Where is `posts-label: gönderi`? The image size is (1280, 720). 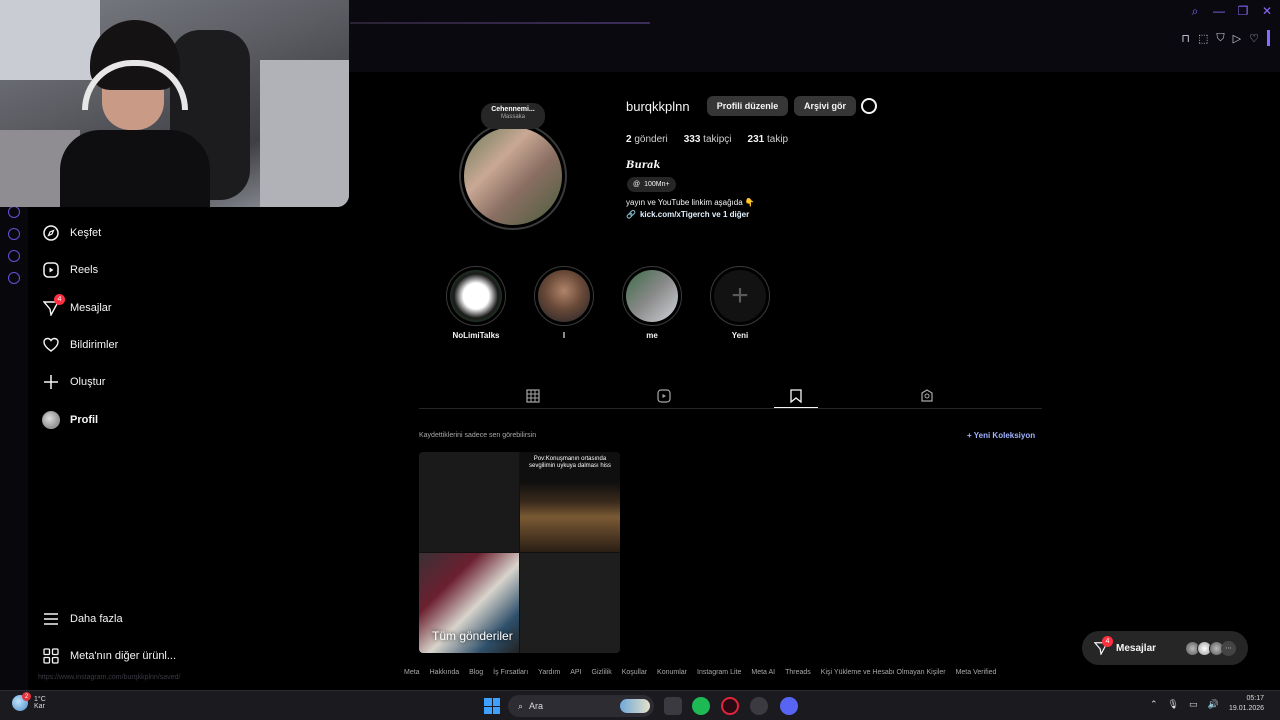 posts-label: gönderi is located at coordinates (651, 139).